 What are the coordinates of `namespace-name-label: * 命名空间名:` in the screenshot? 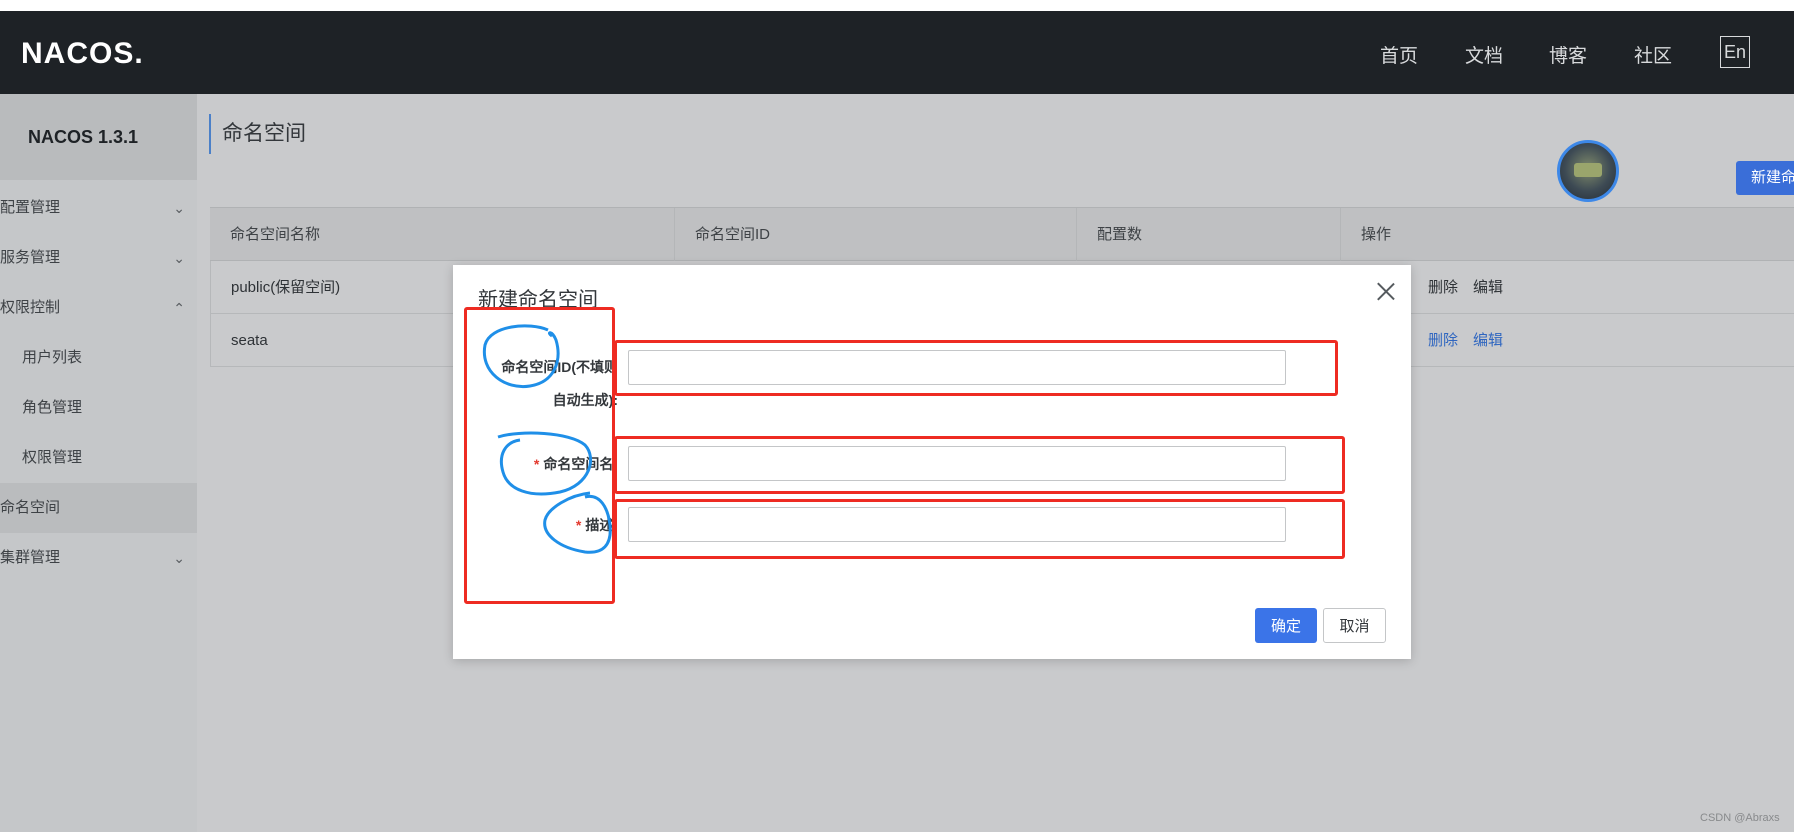 It's located at (549, 464).